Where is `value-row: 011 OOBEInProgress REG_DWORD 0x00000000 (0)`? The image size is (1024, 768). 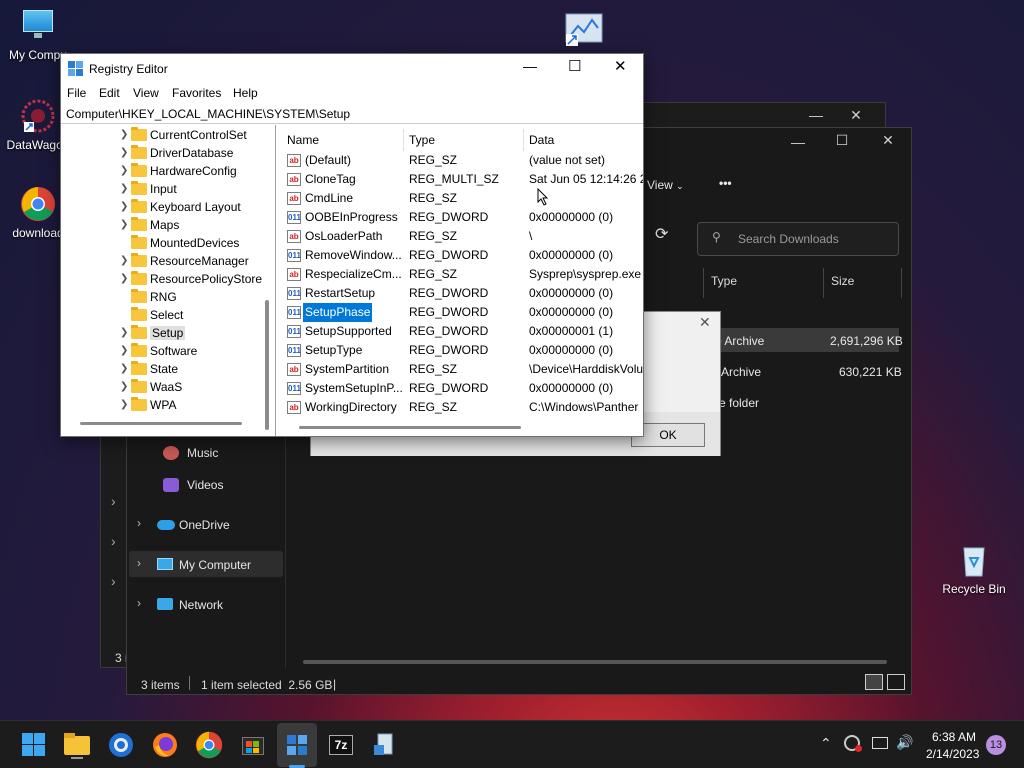
value-row: 011 OOBEInProgress REG_DWORD 0x00000000 (0) is located at coordinates (462, 217).